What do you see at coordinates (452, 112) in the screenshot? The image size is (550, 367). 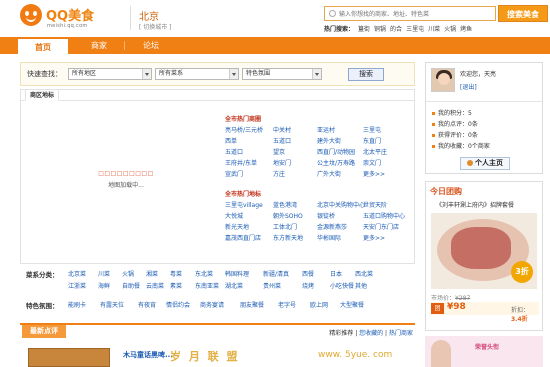 I see `stat-points: 我的积分：5` at bounding box center [452, 112].